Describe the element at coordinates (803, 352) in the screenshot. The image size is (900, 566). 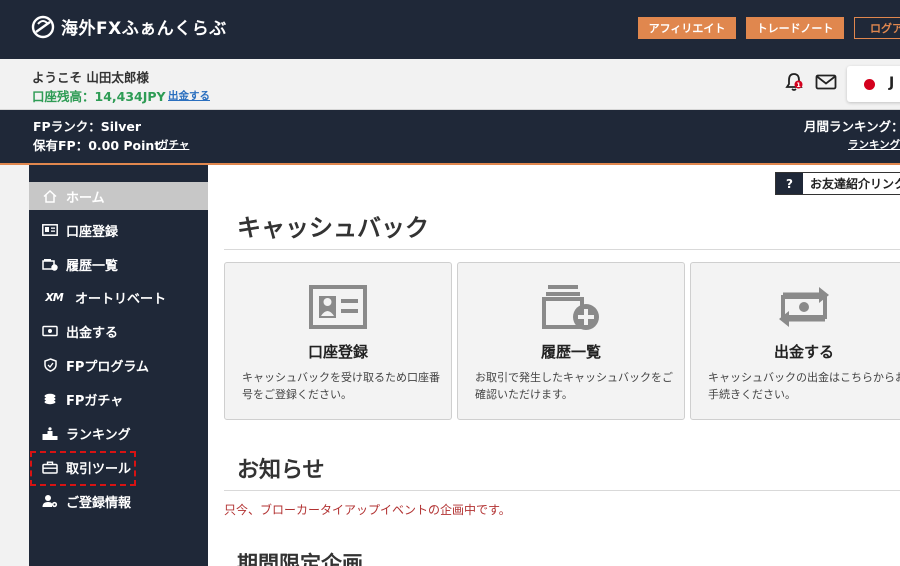
I see `card-title: 出金する` at that location.